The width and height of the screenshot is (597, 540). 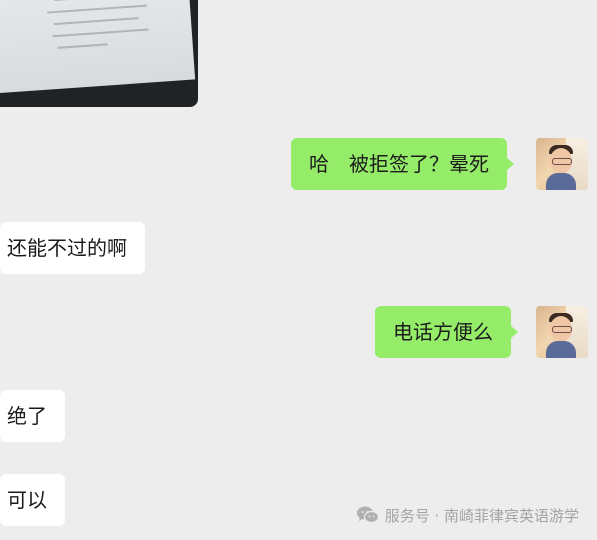 I want to click on incoming-message-bubble: 还能不过的啊, so click(x=72, y=248).